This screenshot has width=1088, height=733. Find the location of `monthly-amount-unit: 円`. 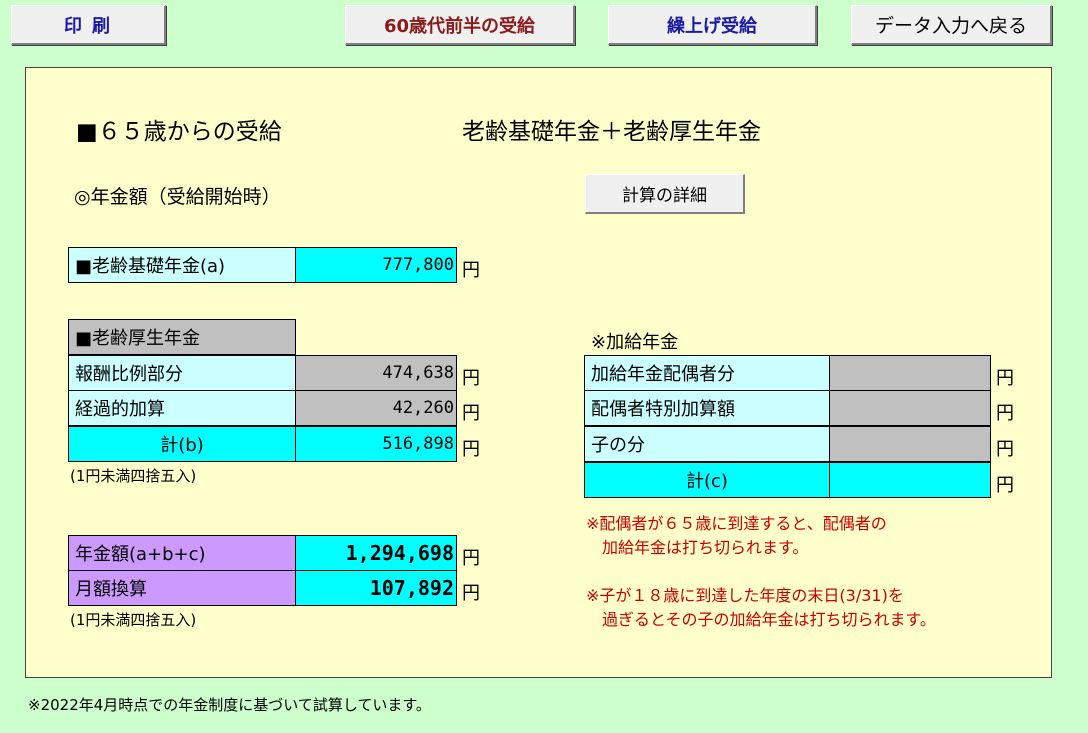

monthly-amount-unit: 円 is located at coordinates (471, 593).